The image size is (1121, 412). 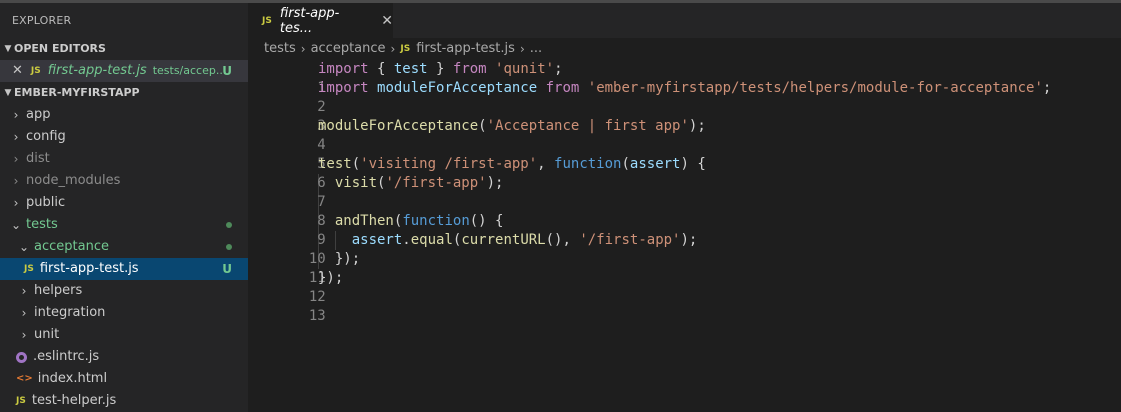 I want to click on tab-first-app-test: JS first-app-tes... ✕, so click(x=320, y=20).